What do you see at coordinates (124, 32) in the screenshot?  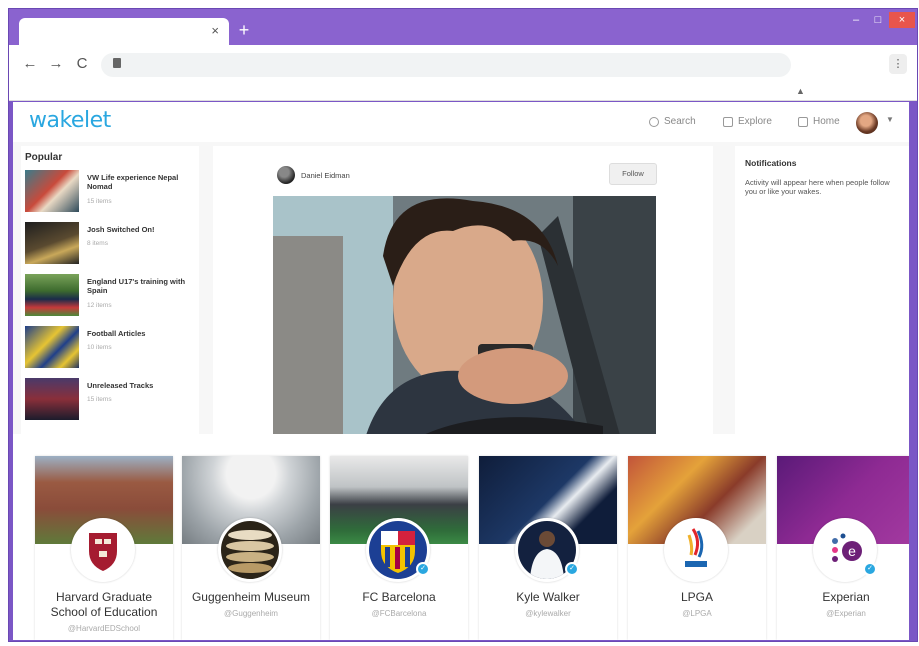 I see `browser-tab: ×` at bounding box center [124, 32].